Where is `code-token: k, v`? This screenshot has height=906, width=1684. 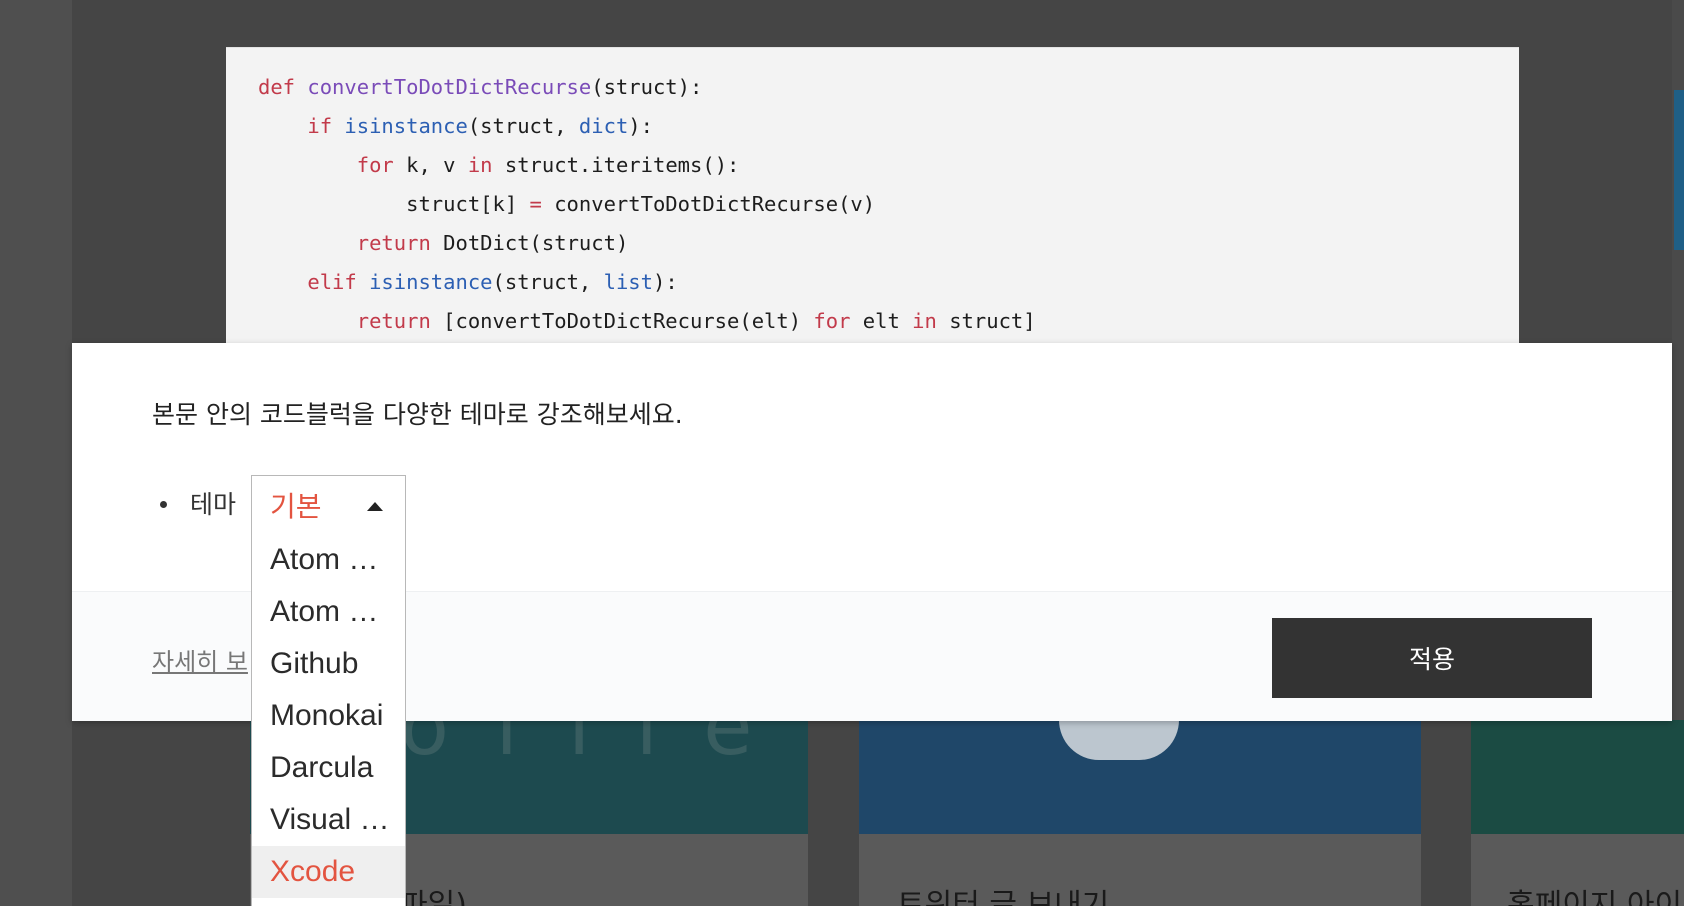
code-token: k, v is located at coordinates (430, 165).